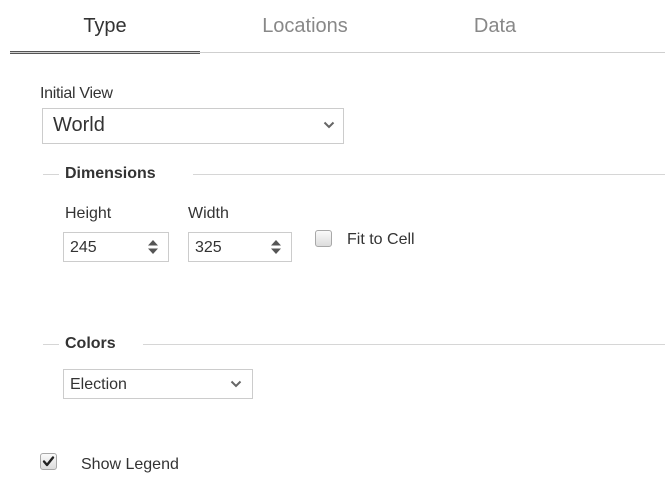  What do you see at coordinates (51, 174) in the screenshot?
I see `dimensions-rule-left` at bounding box center [51, 174].